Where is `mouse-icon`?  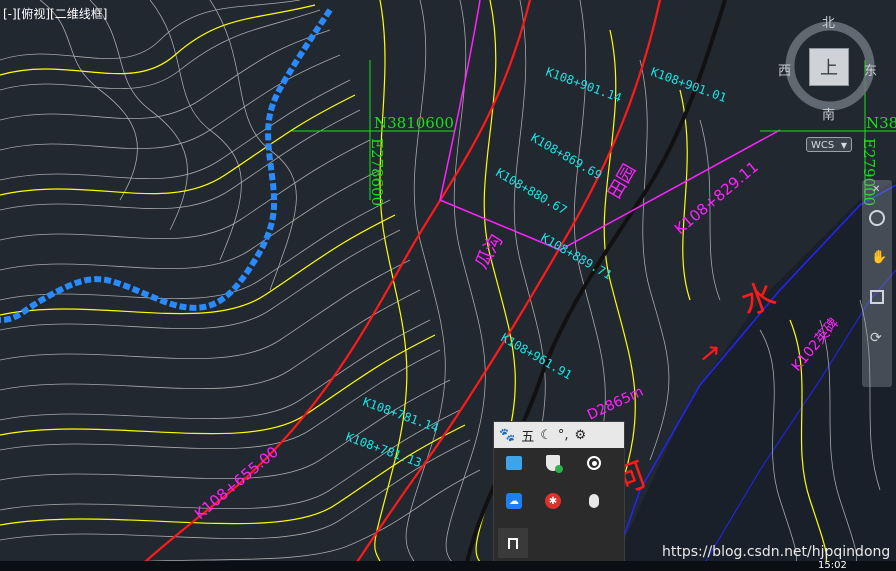
mouse-icon is located at coordinates (594, 501).